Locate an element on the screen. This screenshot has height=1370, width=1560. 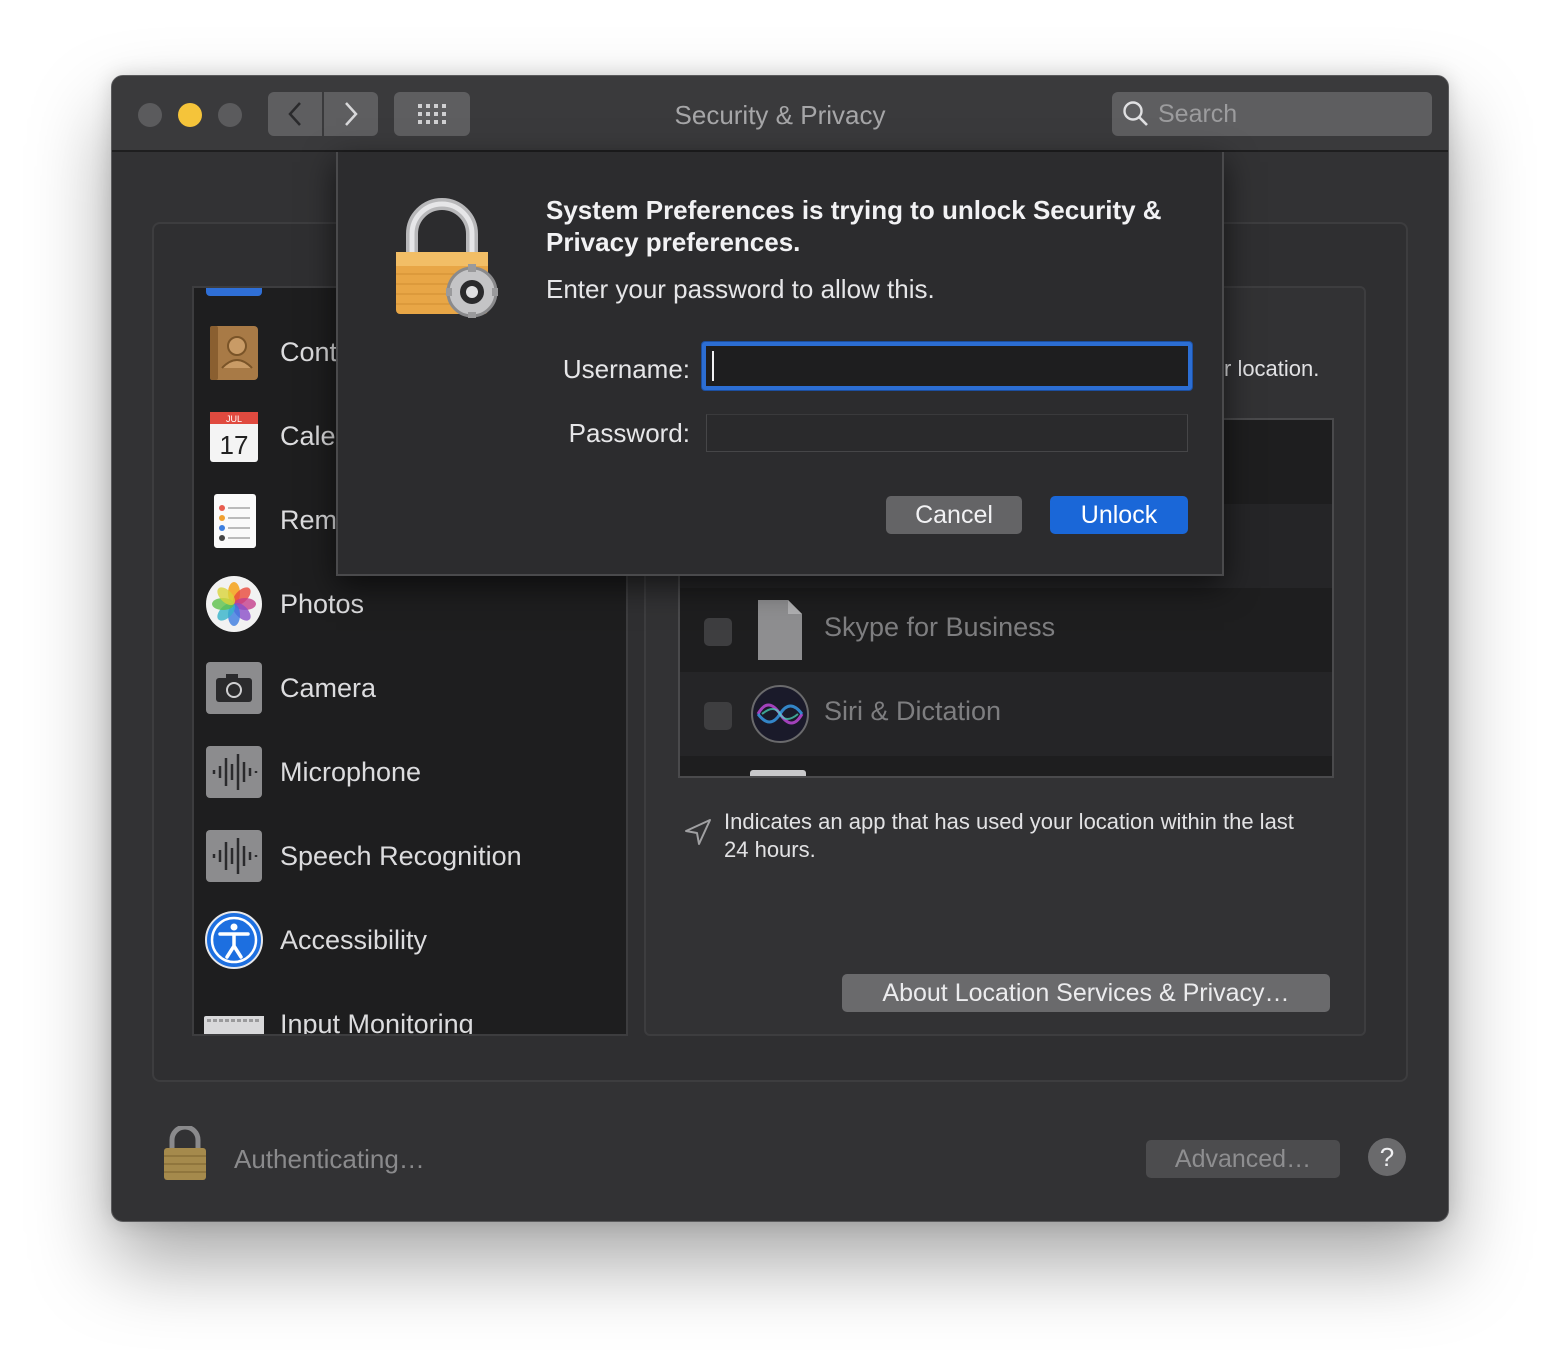
app-icon-partial is located at coordinates (778, 773).